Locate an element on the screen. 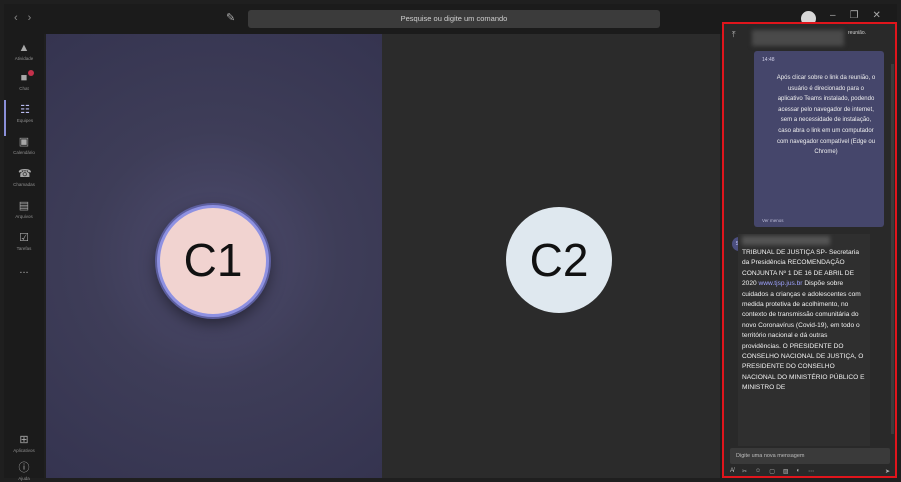 The width and height of the screenshot is (901, 482). help-icon: ⓘ is located at coordinates (24, 468).